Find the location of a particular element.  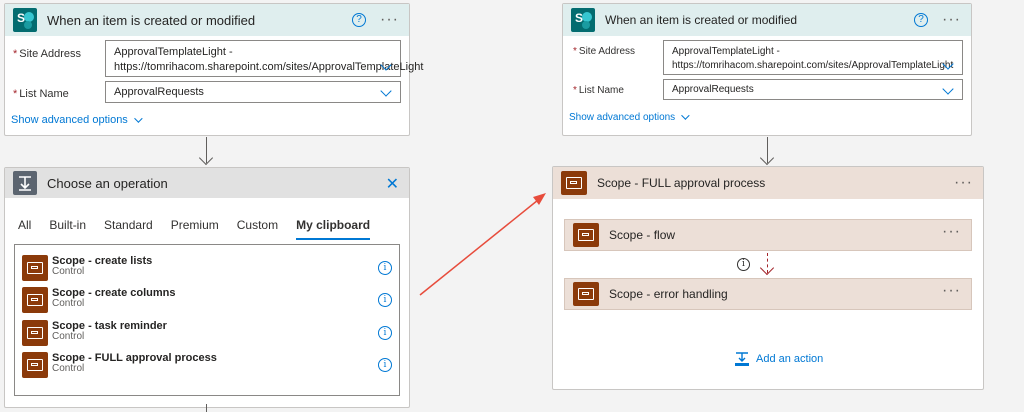

tab-my-clipboard: My clipboard is located at coordinates (333, 229).